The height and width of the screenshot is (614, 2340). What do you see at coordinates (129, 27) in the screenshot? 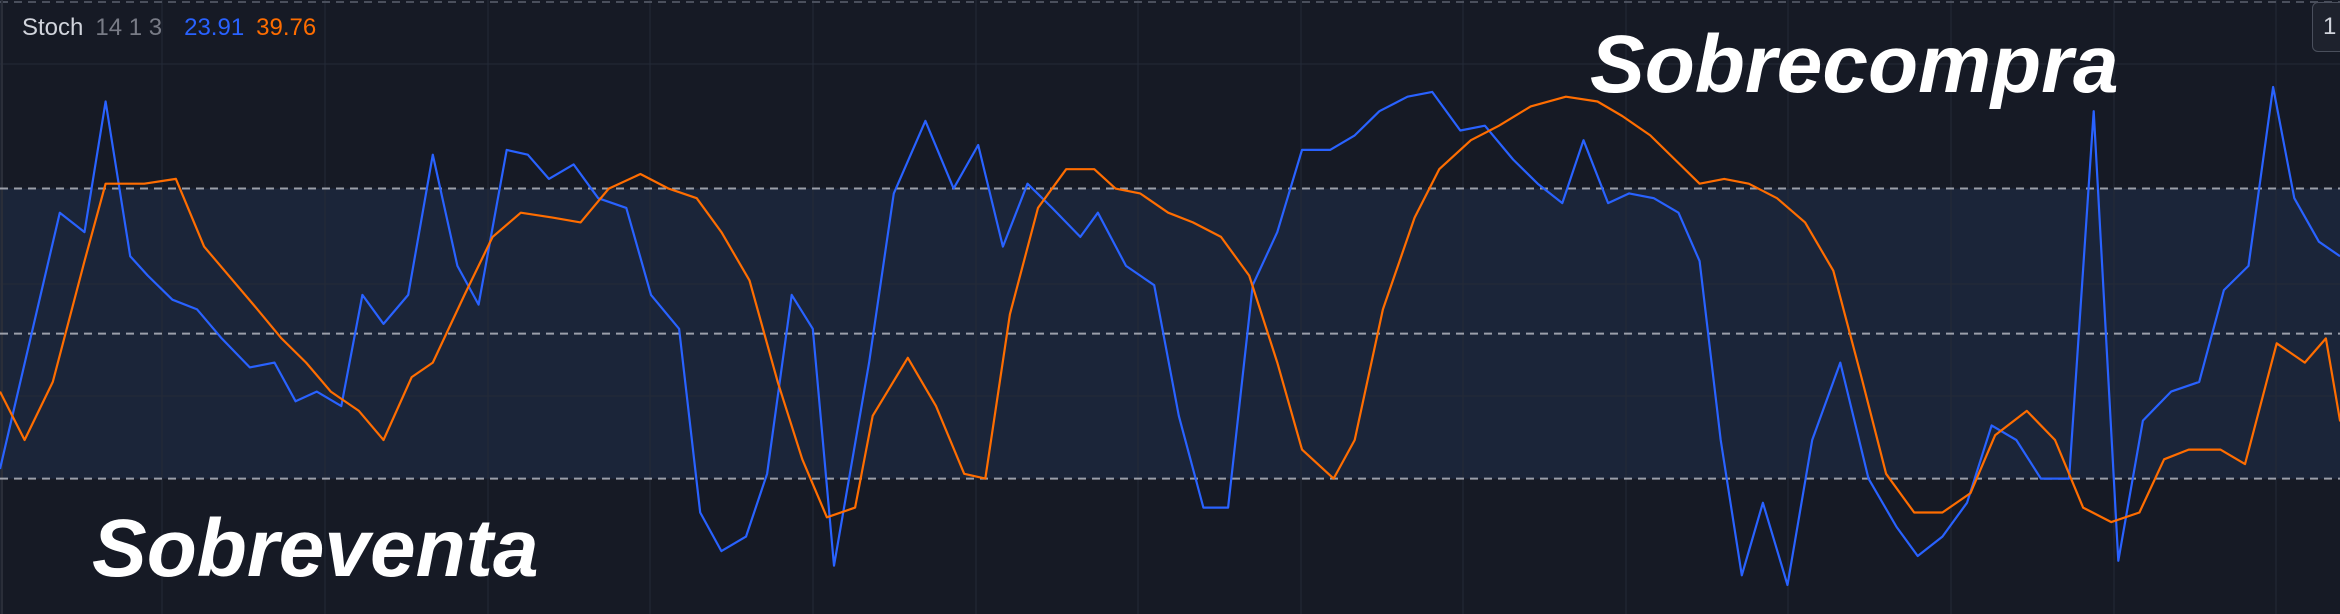
I see `indicator-params: 14 1 3` at bounding box center [129, 27].